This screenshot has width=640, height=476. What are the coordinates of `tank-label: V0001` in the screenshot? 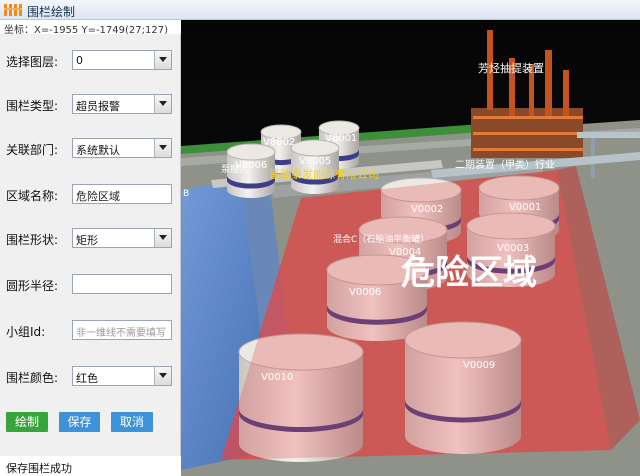 It's located at (525, 207).